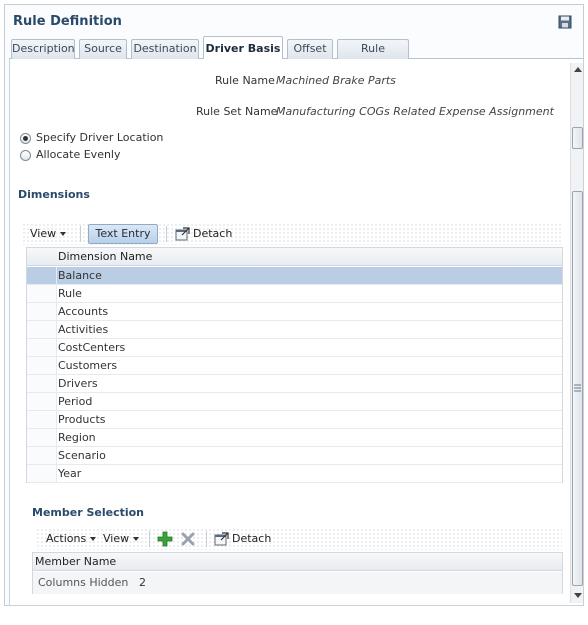  Describe the element at coordinates (78, 154) in the screenshot. I see `radio-allocate-evenly-label: Allocate Evenly` at that location.